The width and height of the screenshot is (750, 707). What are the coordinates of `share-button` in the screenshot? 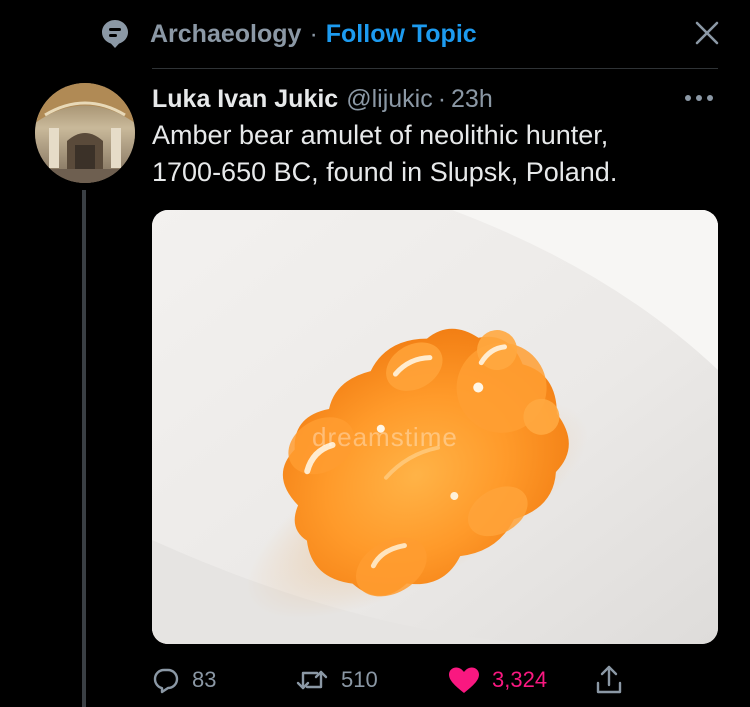 It's located at (609, 680).